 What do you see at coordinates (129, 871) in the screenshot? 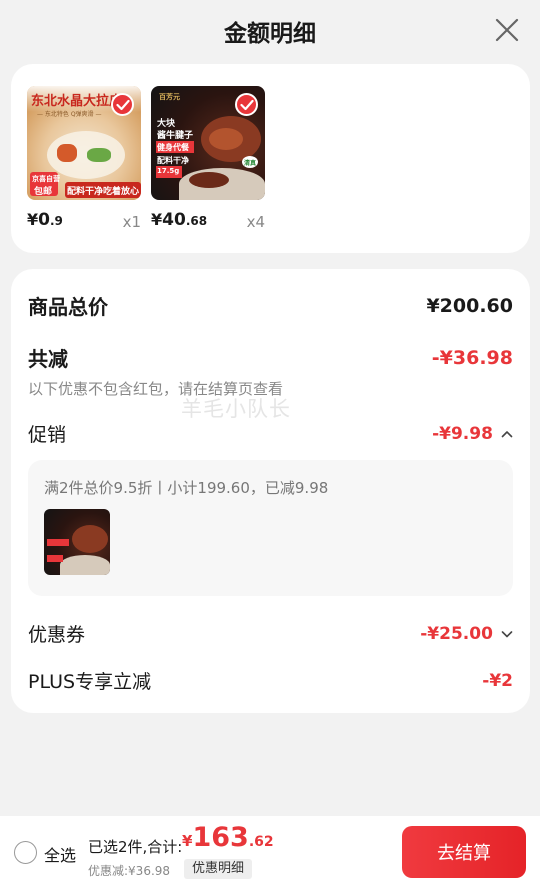
I see `saved-amount: 优惠减:¥36.98` at bounding box center [129, 871].